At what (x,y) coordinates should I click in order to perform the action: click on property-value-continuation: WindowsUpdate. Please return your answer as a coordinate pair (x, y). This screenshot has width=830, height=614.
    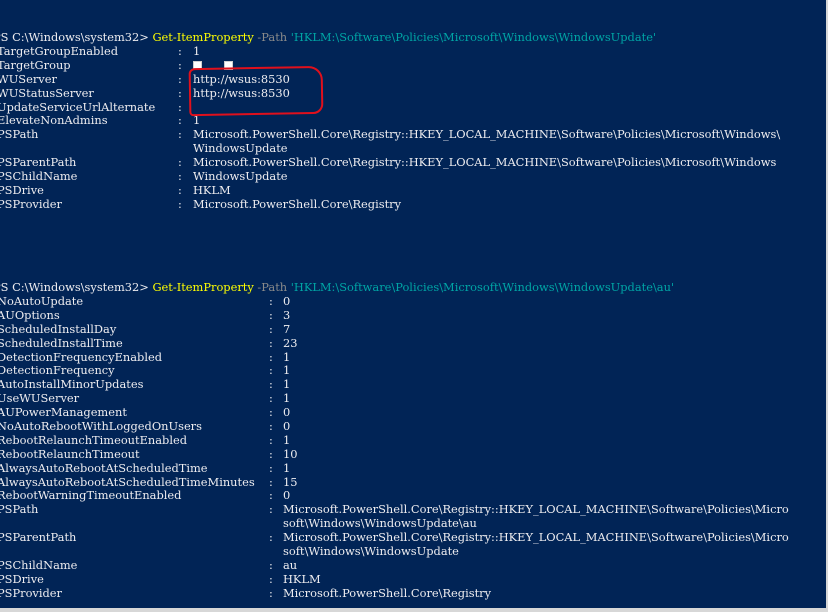
    Looking at the image, I should click on (240, 148).